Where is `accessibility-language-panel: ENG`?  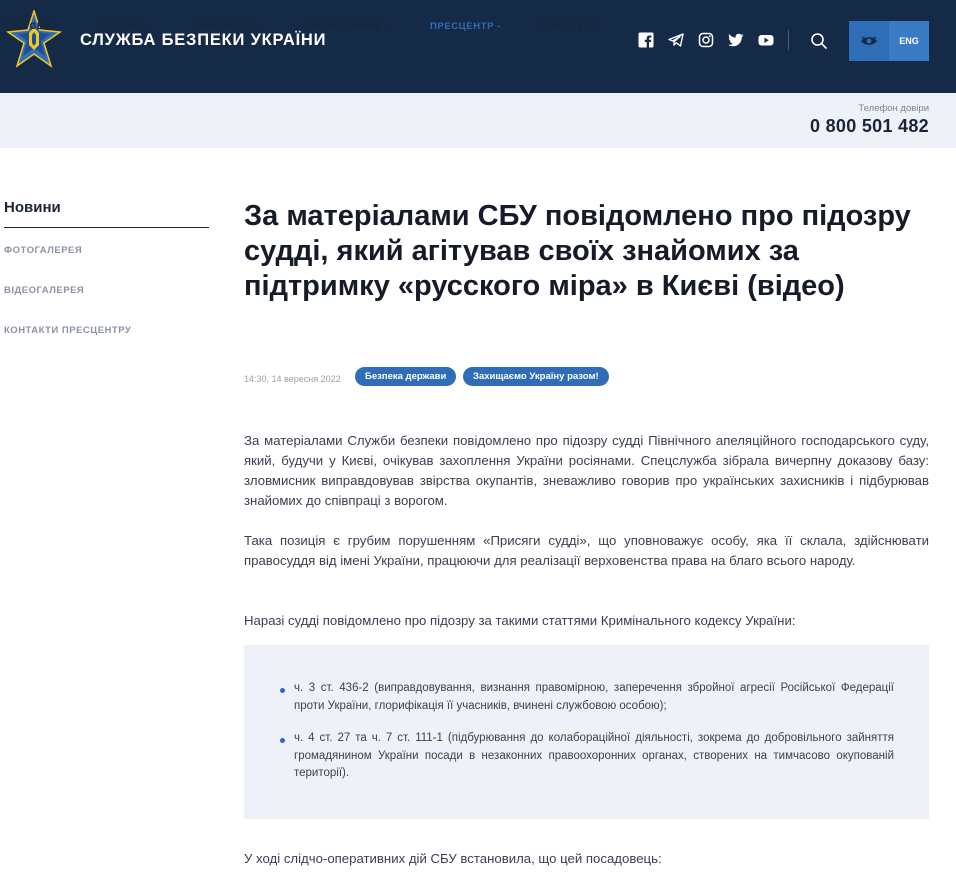
accessibility-language-panel: ENG is located at coordinates (889, 41).